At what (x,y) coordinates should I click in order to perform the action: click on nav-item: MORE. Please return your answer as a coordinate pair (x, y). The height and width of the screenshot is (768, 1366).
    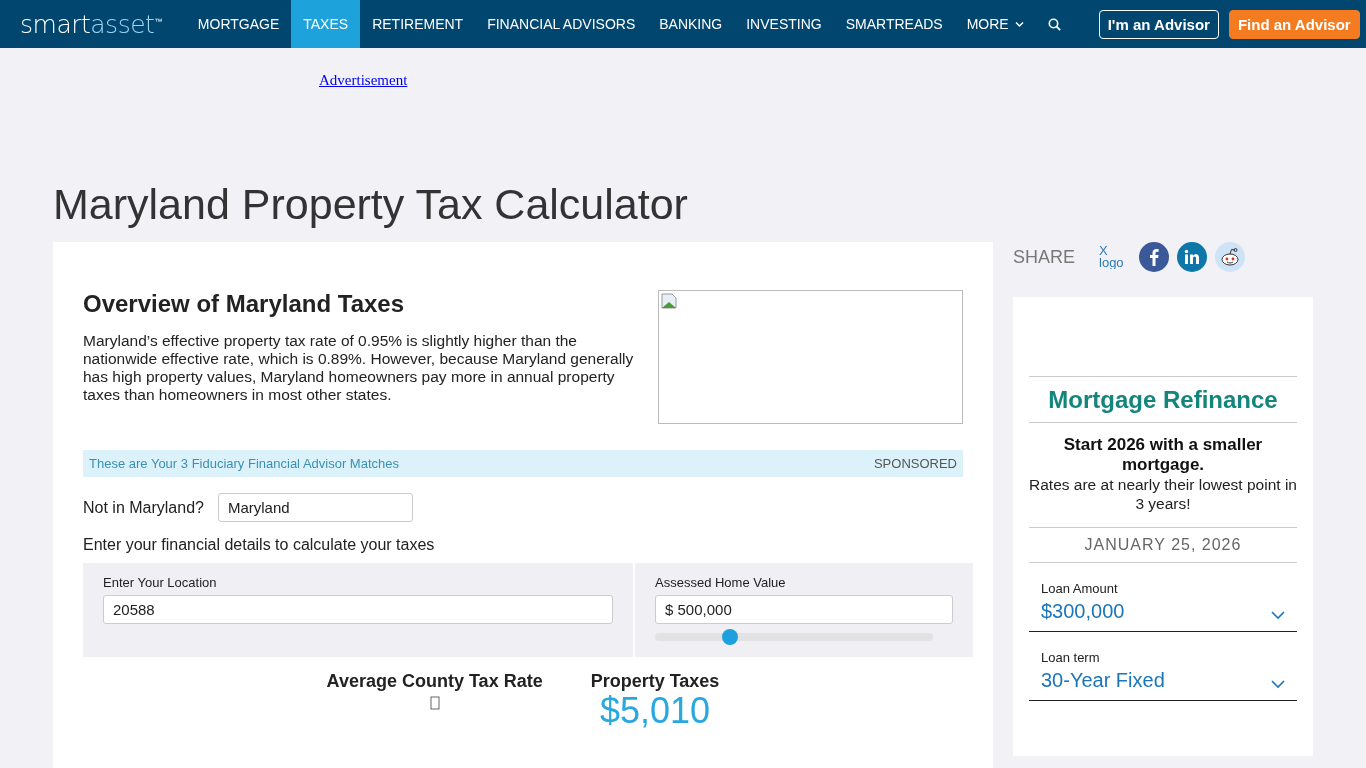
    Looking at the image, I should click on (995, 24).